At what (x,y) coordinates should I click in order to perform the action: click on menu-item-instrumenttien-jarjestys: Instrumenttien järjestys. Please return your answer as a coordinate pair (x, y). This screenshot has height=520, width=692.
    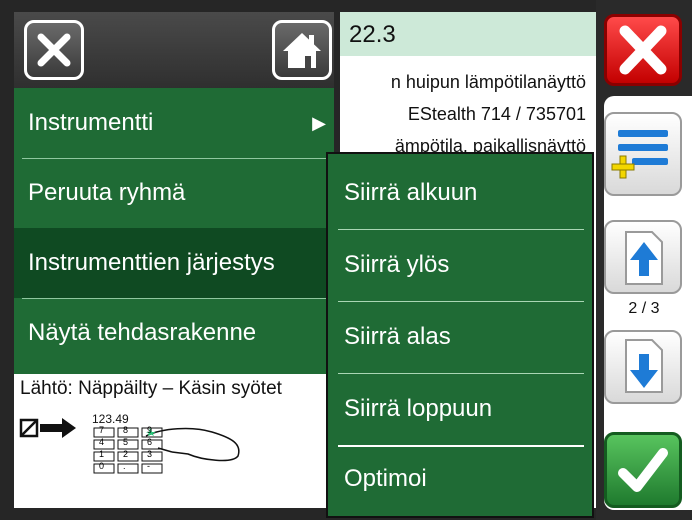
    Looking at the image, I should click on (174, 263).